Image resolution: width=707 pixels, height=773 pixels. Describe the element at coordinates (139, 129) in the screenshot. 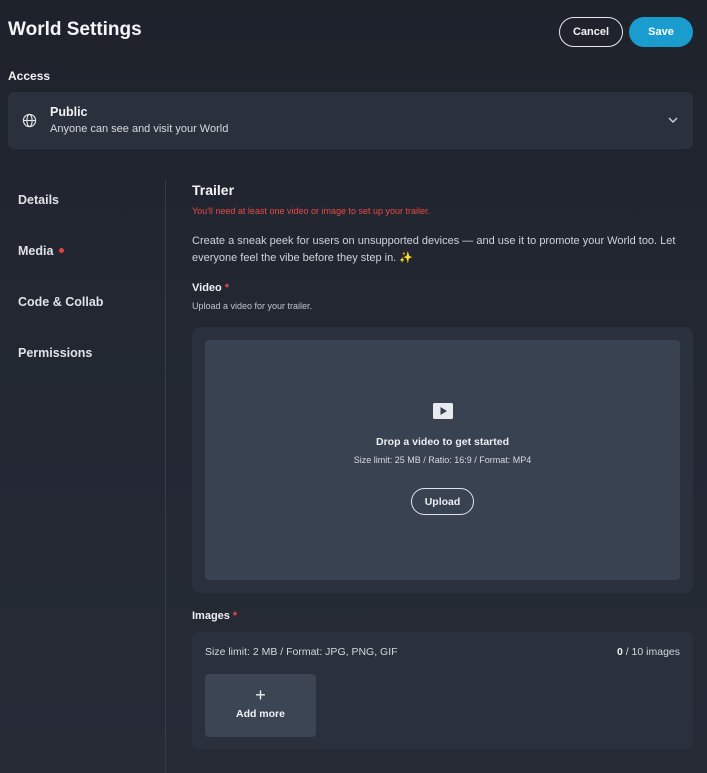

I see `access-description: Anyone can see and visit your World` at that location.